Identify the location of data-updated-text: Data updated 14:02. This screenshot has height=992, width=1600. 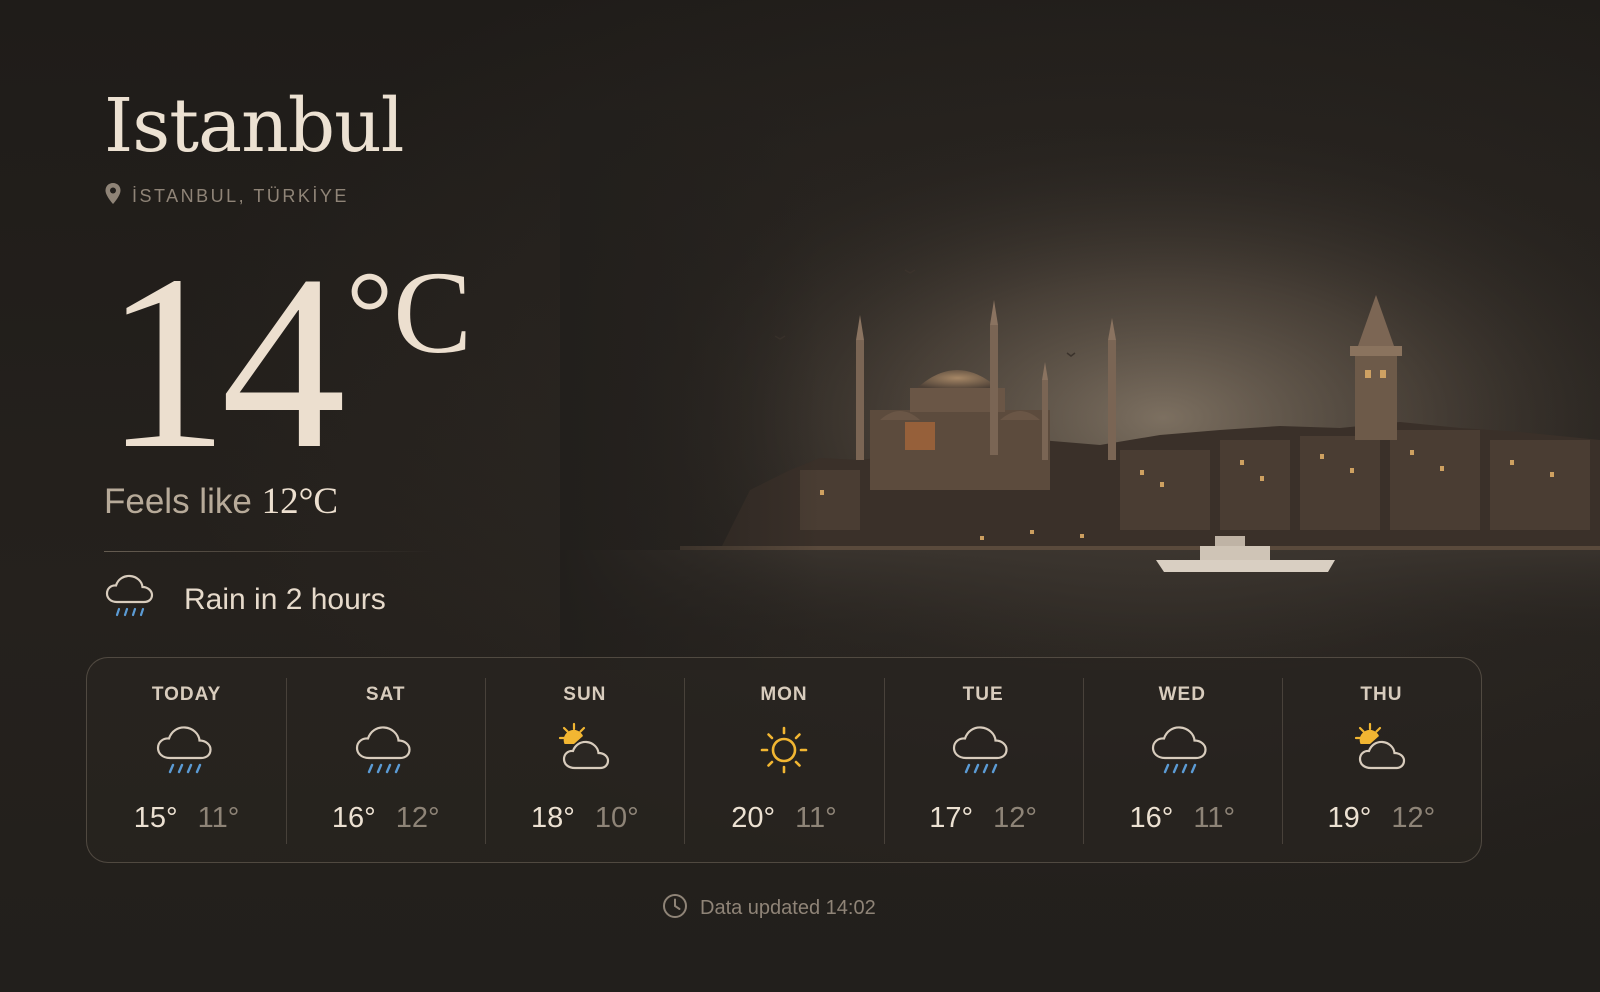
(788, 908).